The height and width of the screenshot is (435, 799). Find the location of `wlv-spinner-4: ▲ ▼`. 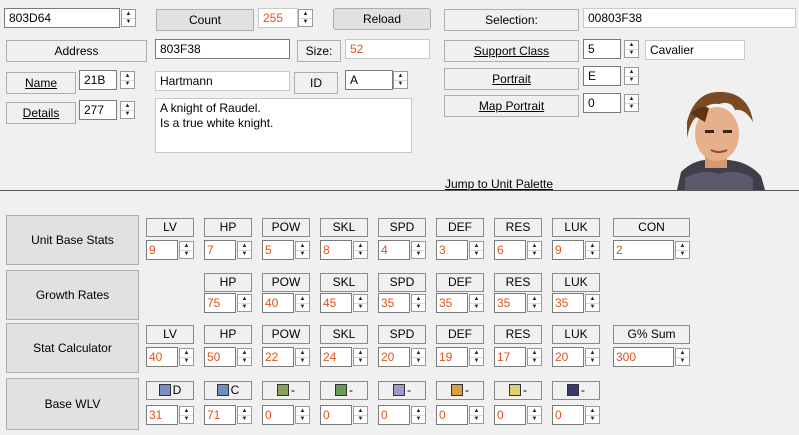

wlv-spinner-4: ▲ ▼ is located at coordinates (418, 415).